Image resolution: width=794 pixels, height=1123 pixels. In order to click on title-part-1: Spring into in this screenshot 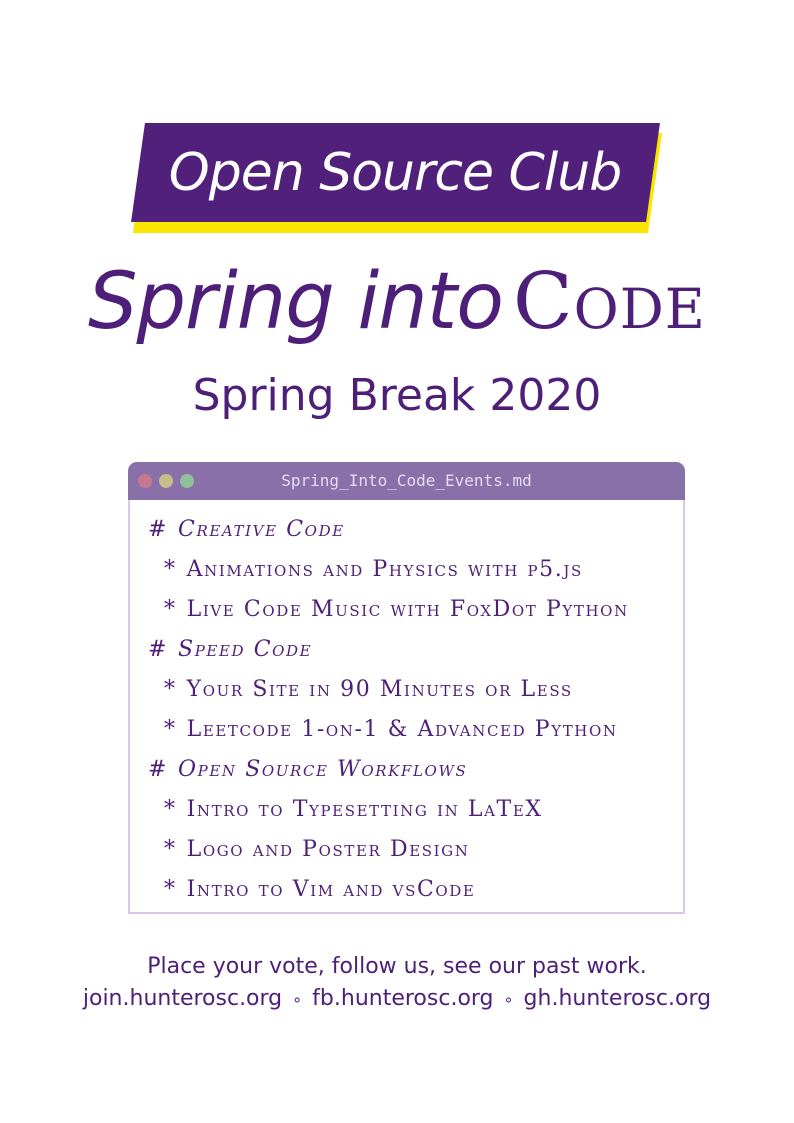, I will do `click(296, 302)`.